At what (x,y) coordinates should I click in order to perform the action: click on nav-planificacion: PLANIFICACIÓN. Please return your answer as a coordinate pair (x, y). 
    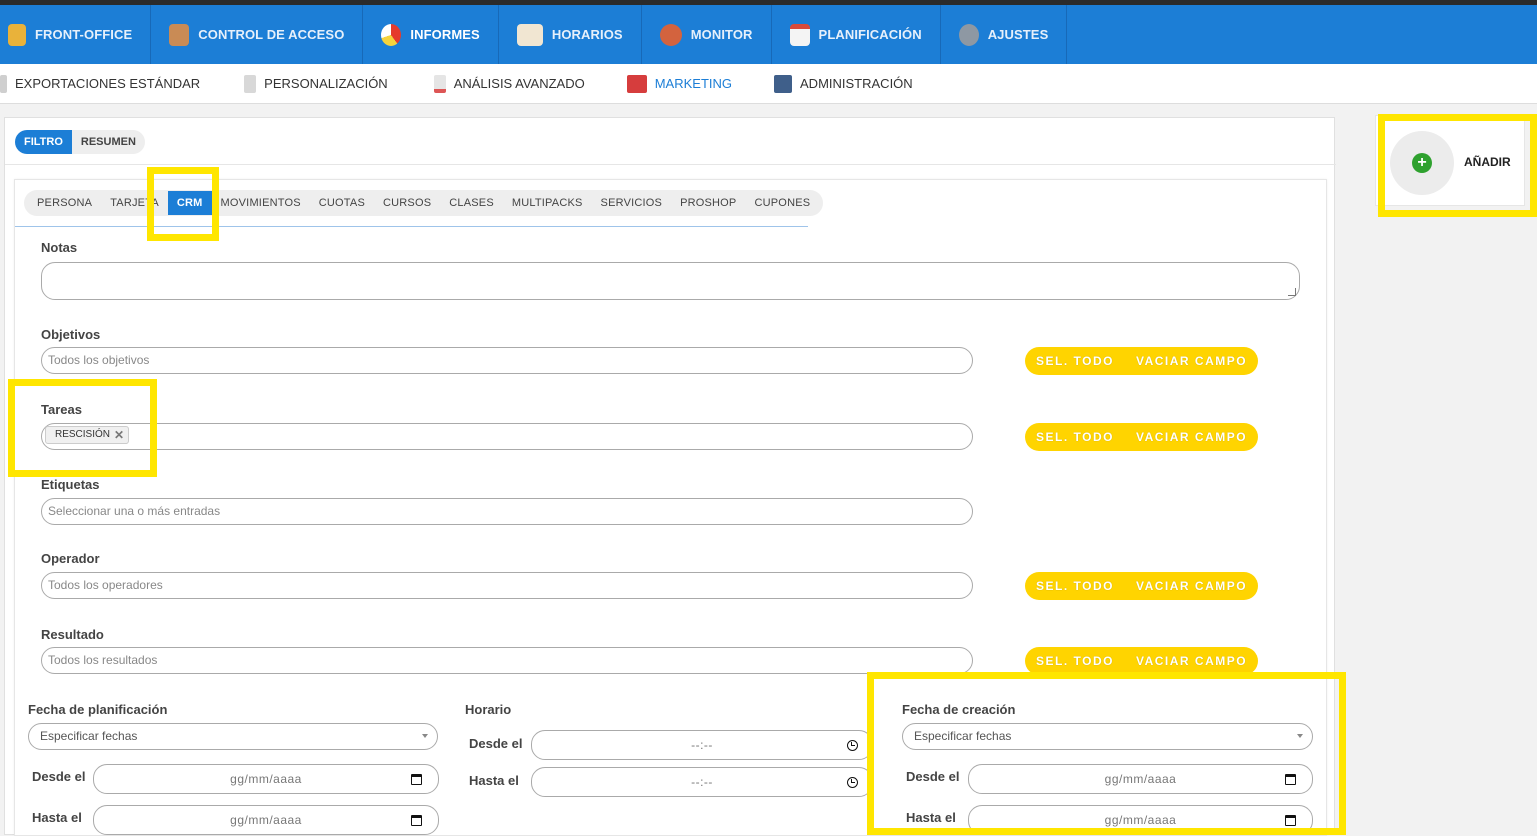
    Looking at the image, I should click on (856, 34).